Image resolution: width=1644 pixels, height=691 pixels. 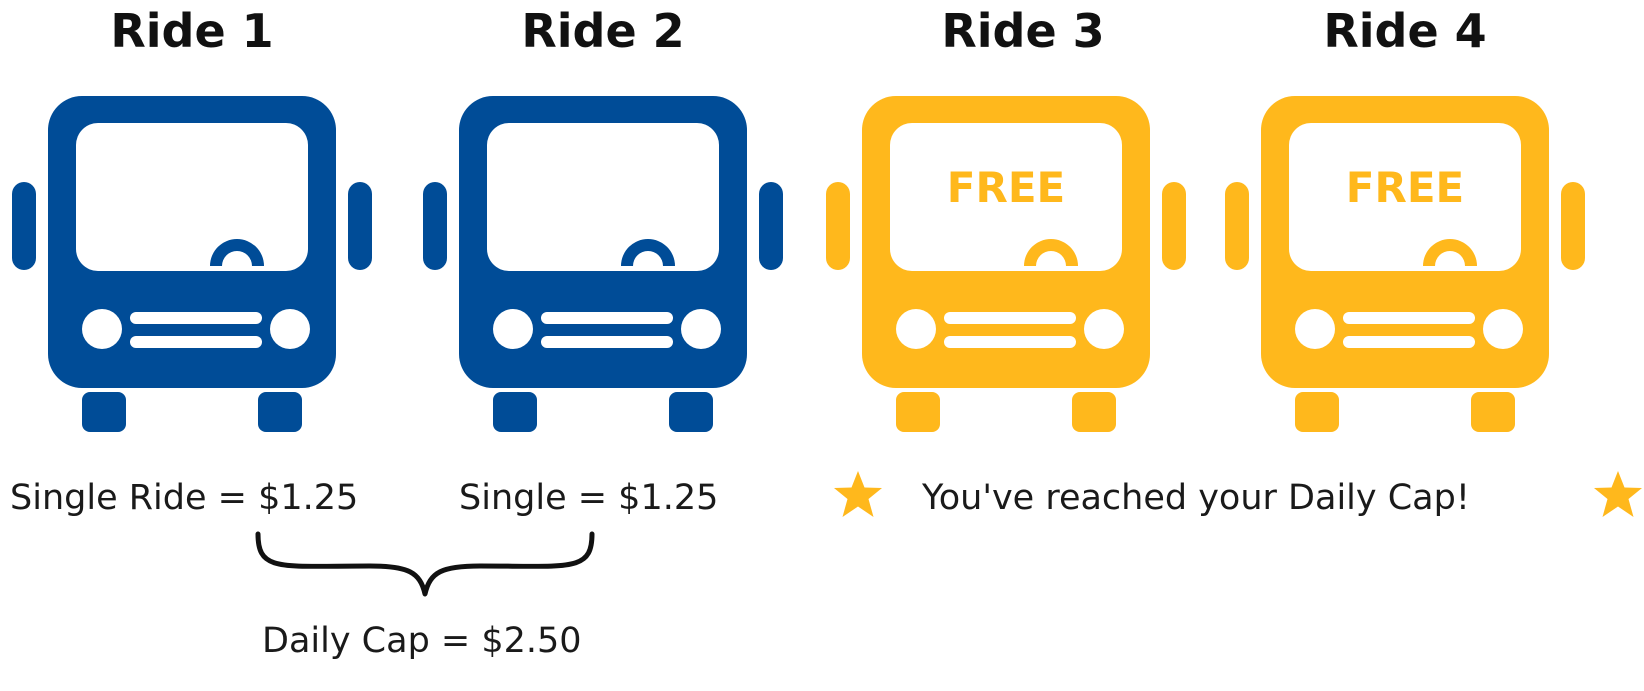 I want to click on ride-1-fare: Single Ride = $1.25, so click(x=184, y=498).